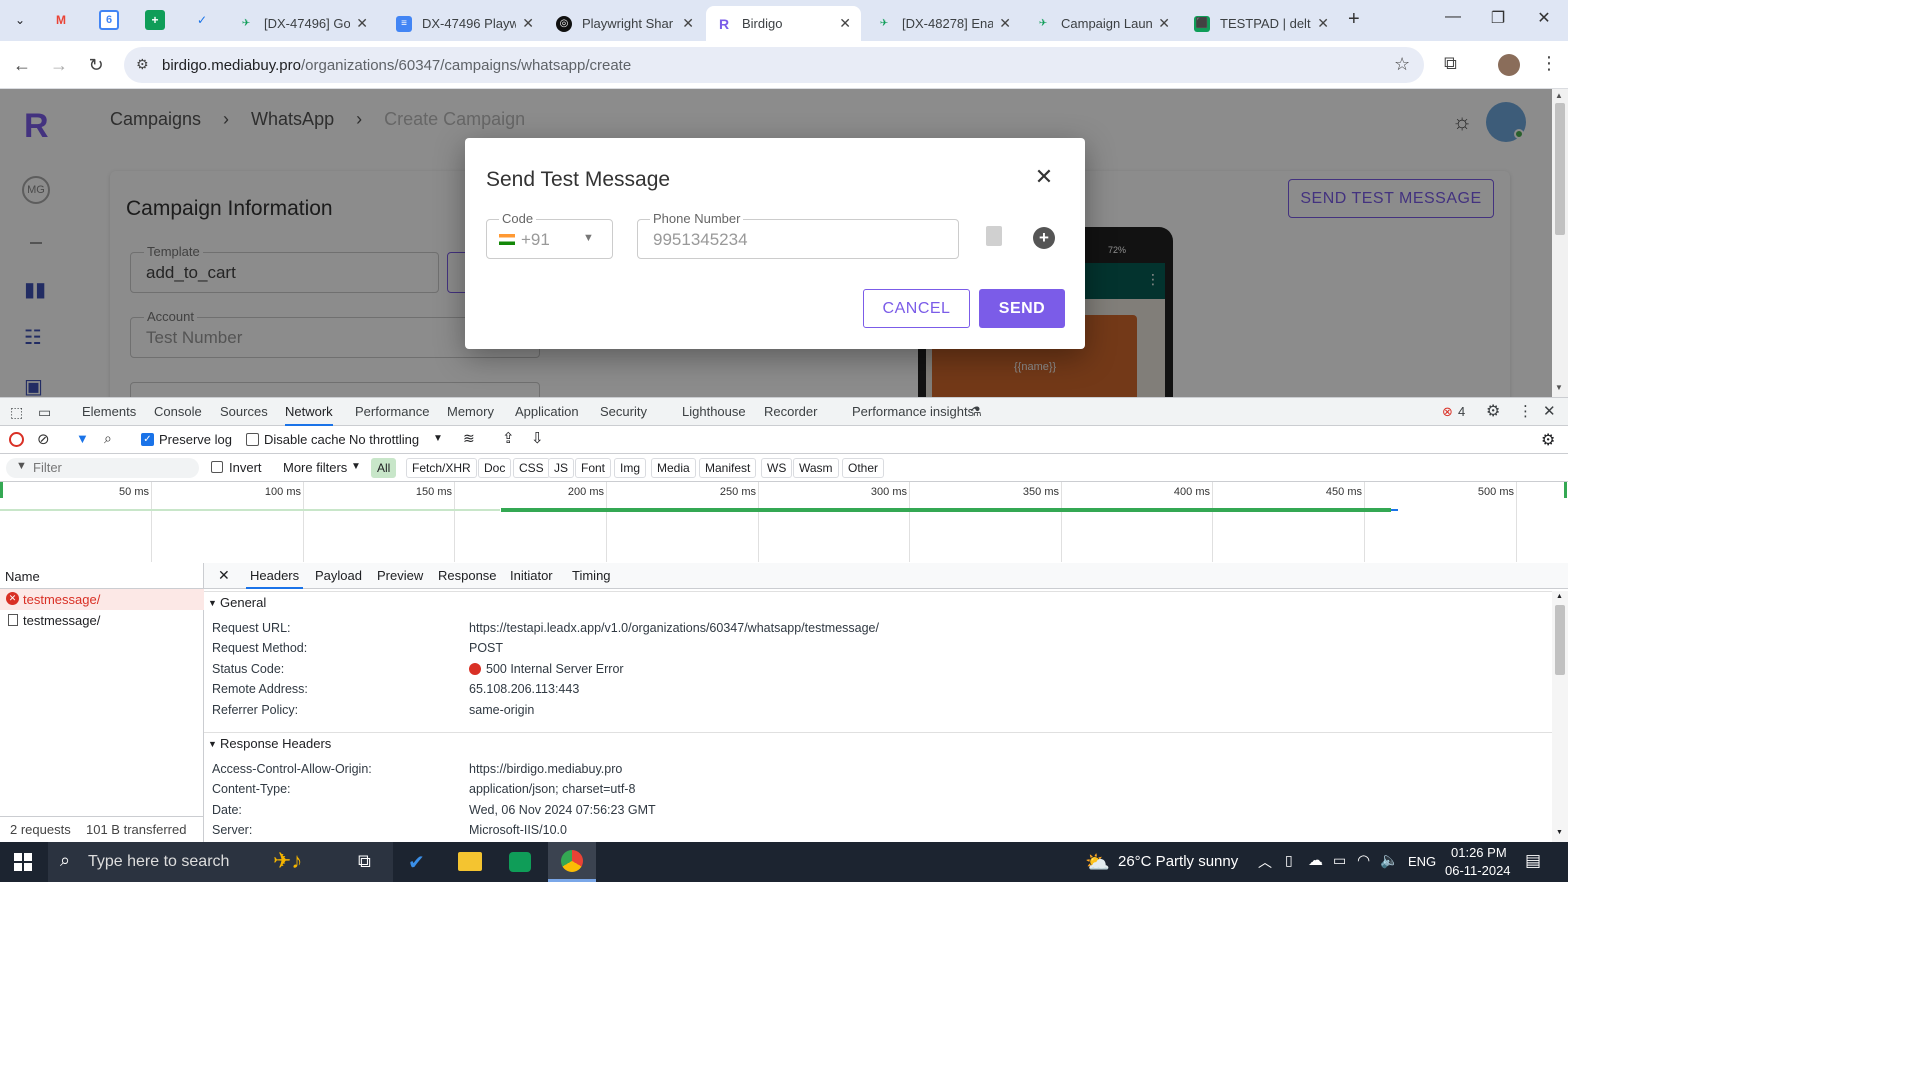  What do you see at coordinates (61, 20) in the screenshot?
I see `gmail-icon: M` at bounding box center [61, 20].